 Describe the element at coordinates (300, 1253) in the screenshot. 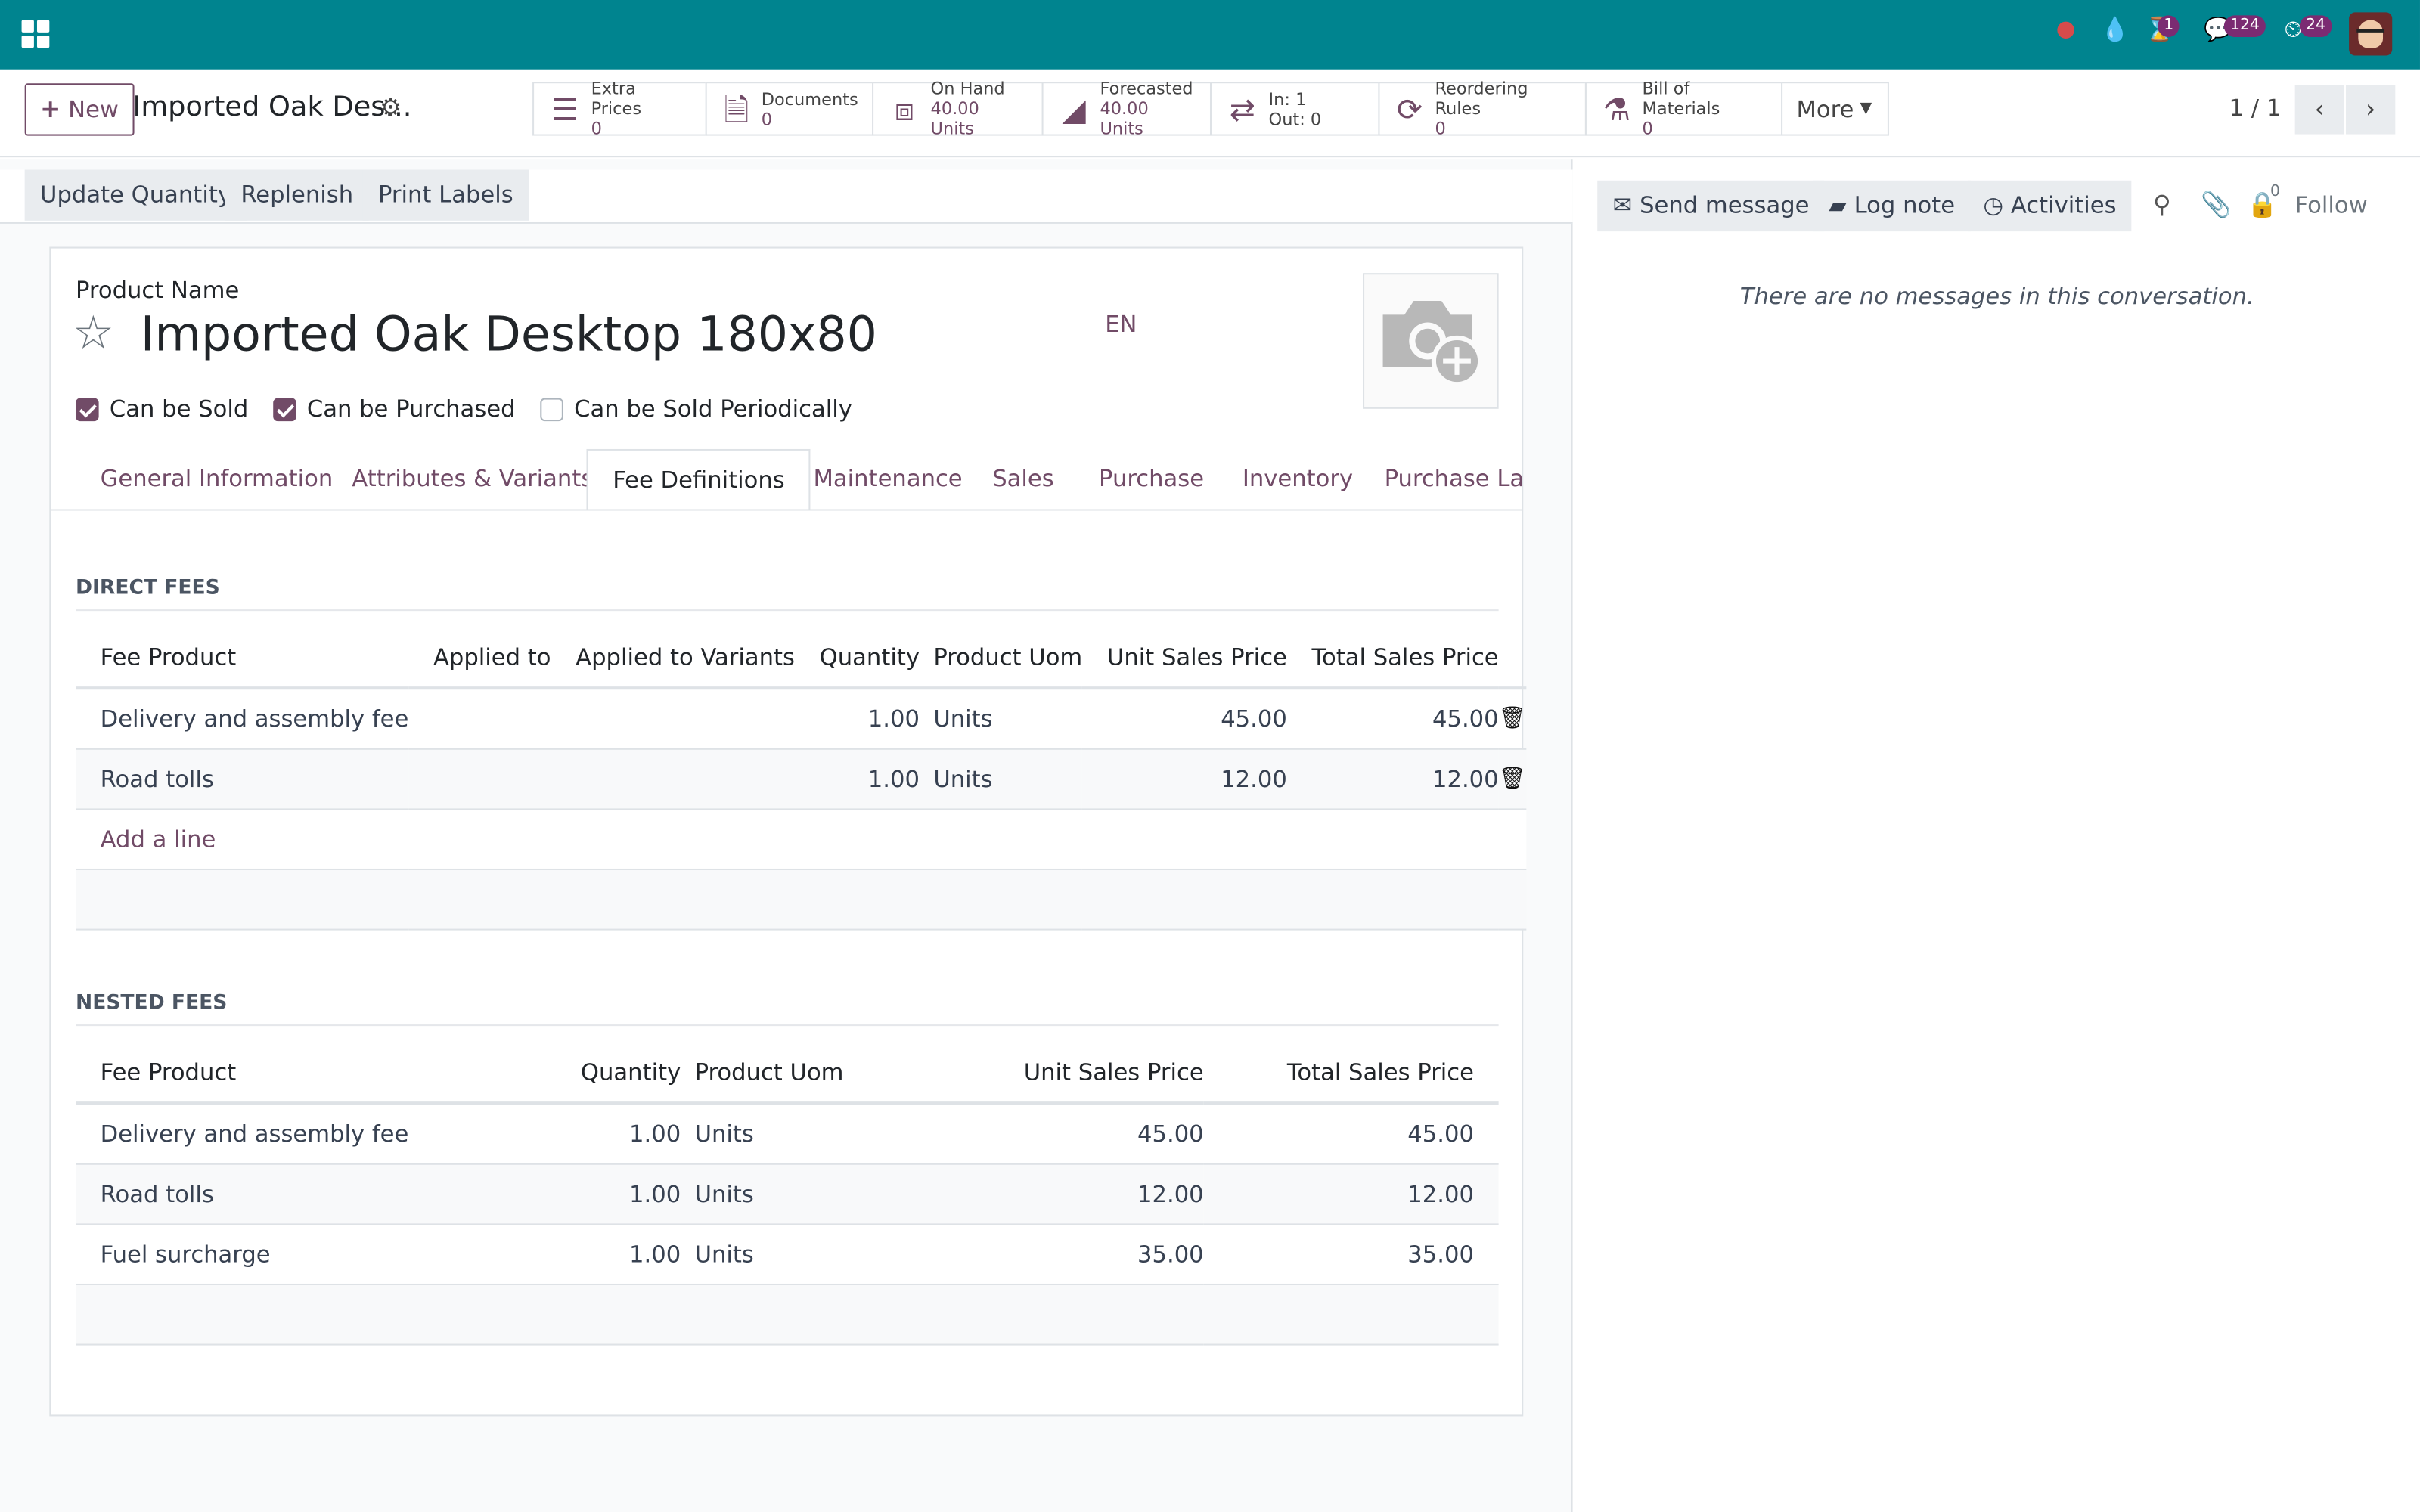

I see `fee-product-cell: Fuel surcharge` at that location.